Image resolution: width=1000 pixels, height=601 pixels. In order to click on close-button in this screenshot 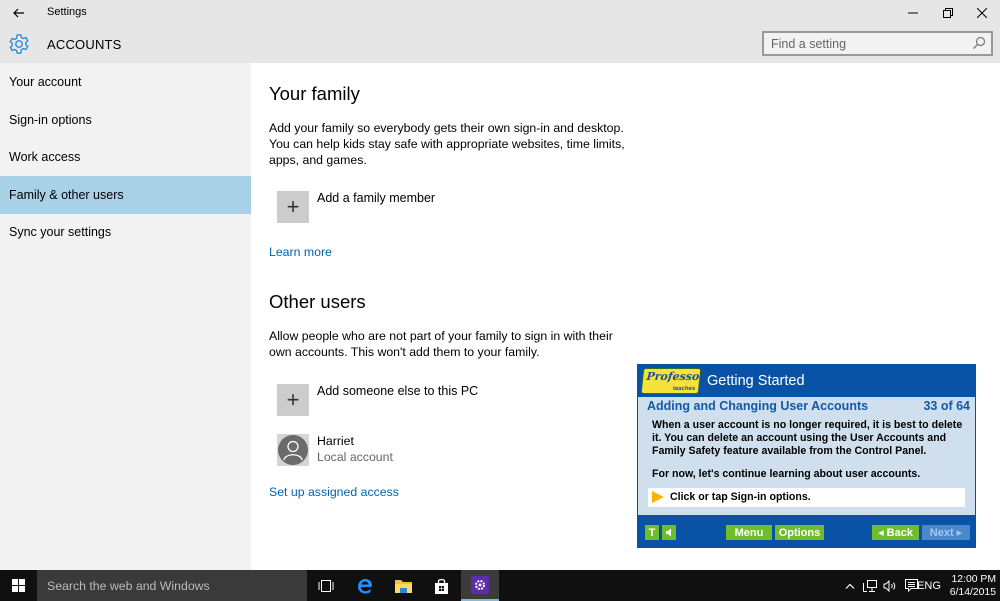, I will do `click(982, 13)`.